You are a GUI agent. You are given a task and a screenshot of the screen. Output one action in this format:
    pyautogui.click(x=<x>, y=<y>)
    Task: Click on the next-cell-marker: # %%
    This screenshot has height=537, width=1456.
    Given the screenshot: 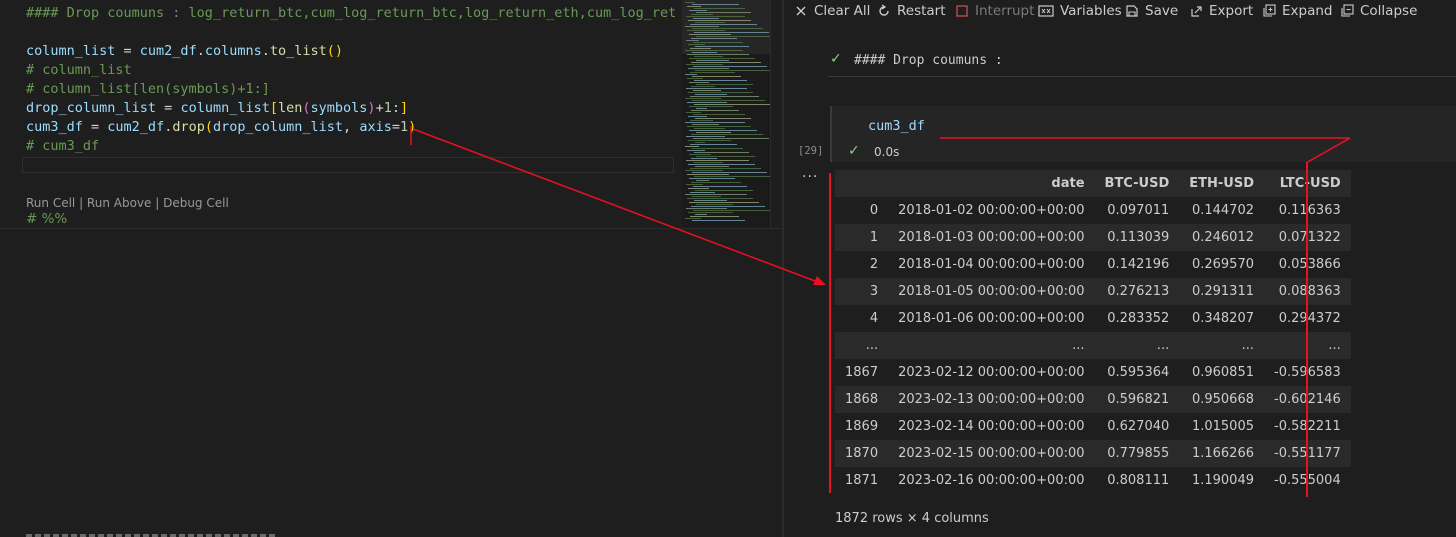 What is the action you would take?
    pyautogui.click(x=47, y=219)
    